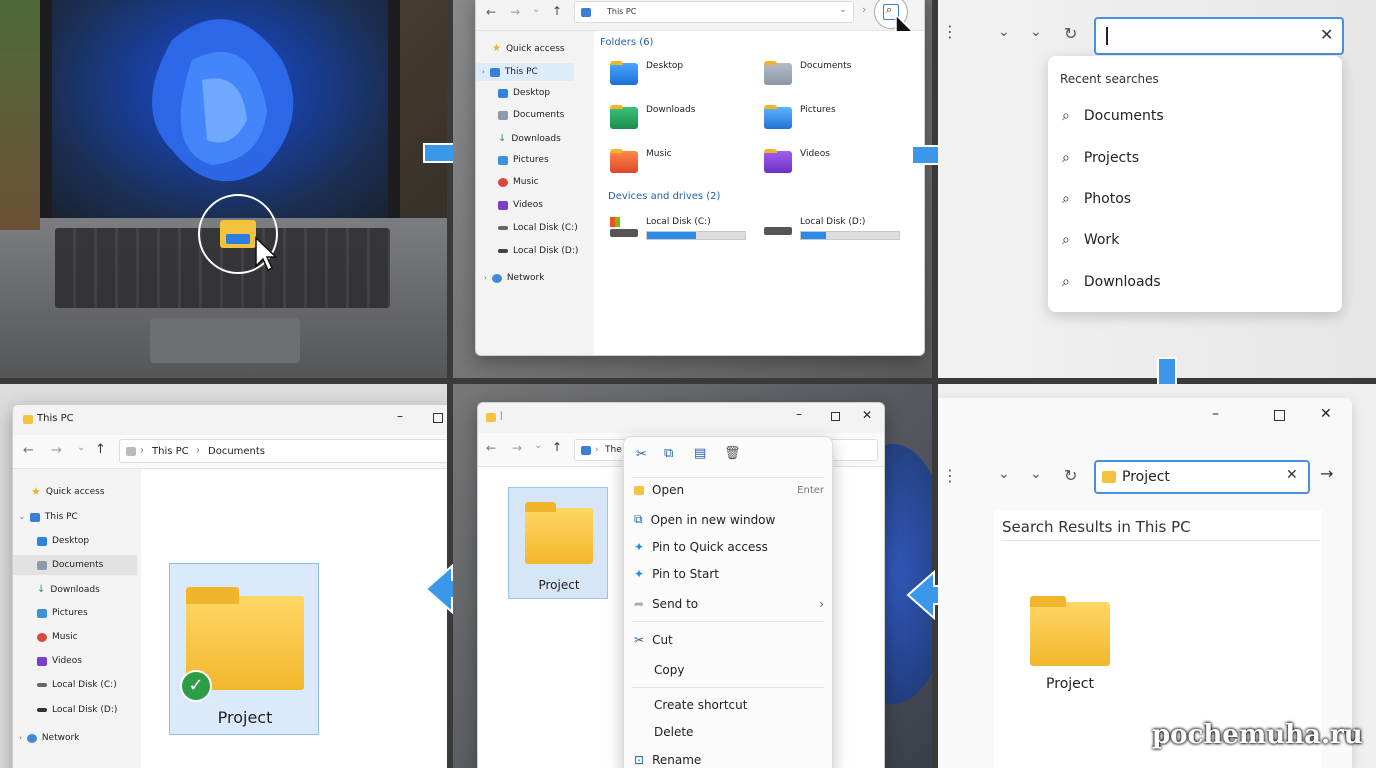 This screenshot has width=1376, height=768. I want to click on delete-icon: 🗑, so click(732, 453).